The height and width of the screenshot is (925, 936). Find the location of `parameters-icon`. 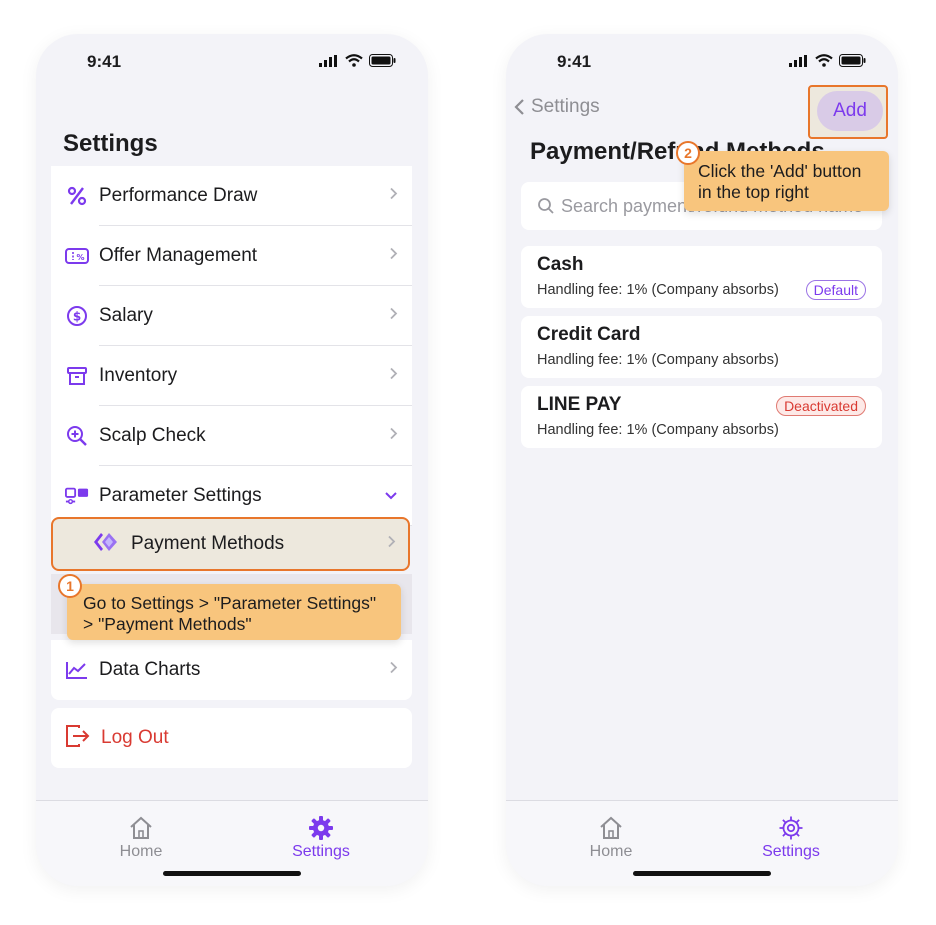

parameters-icon is located at coordinates (77, 496).